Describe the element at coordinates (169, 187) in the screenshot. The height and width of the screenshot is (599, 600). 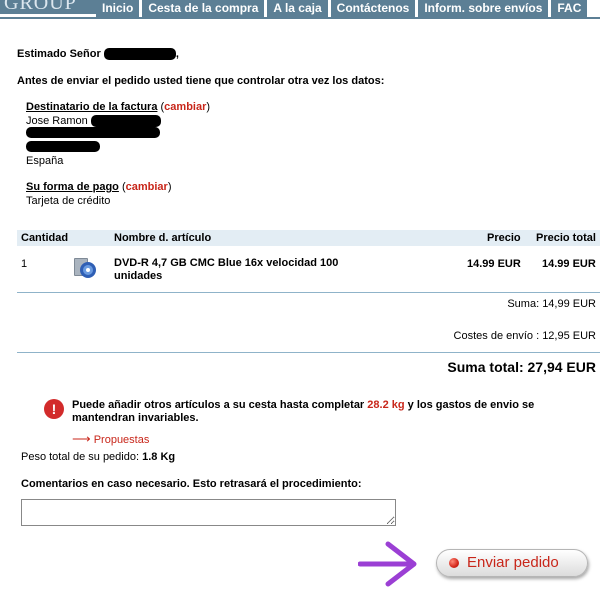
I see `payment-close-paren: )` at that location.